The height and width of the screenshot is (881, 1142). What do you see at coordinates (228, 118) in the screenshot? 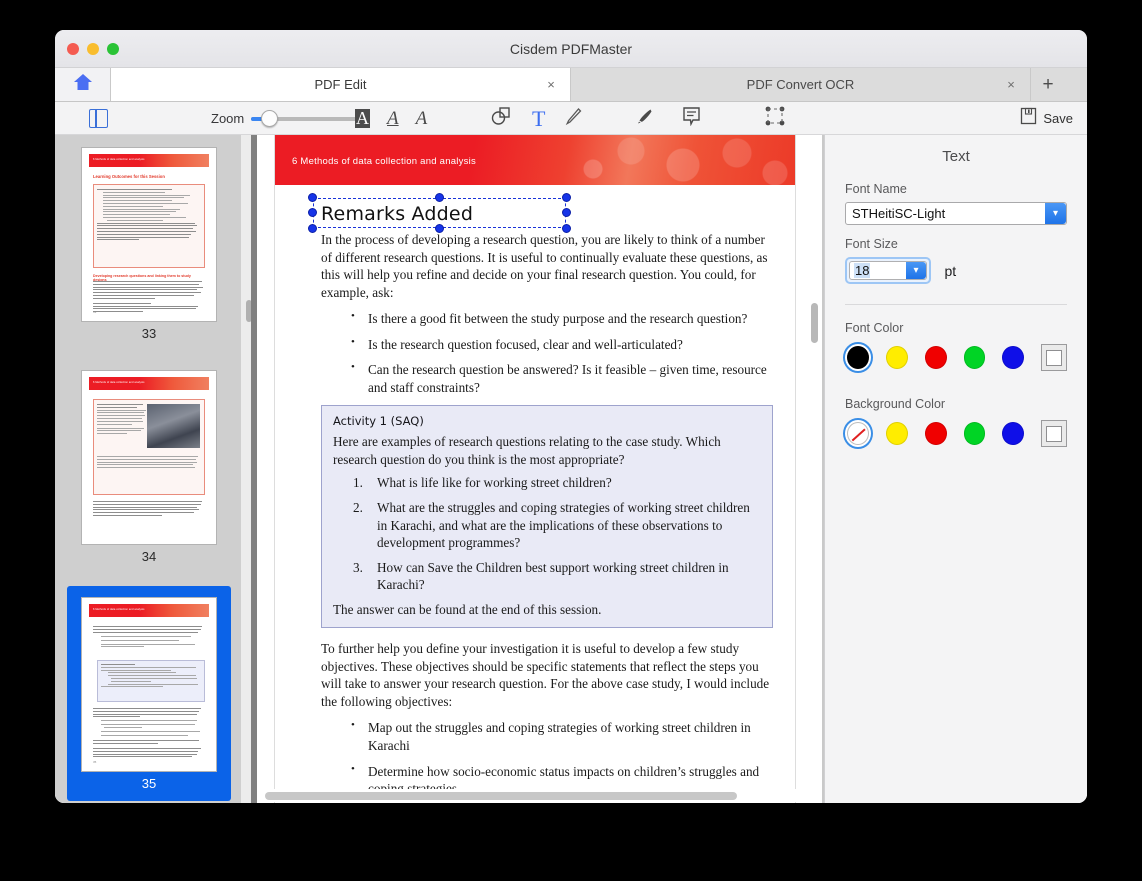
I see `zoom-label: Zoom` at bounding box center [228, 118].